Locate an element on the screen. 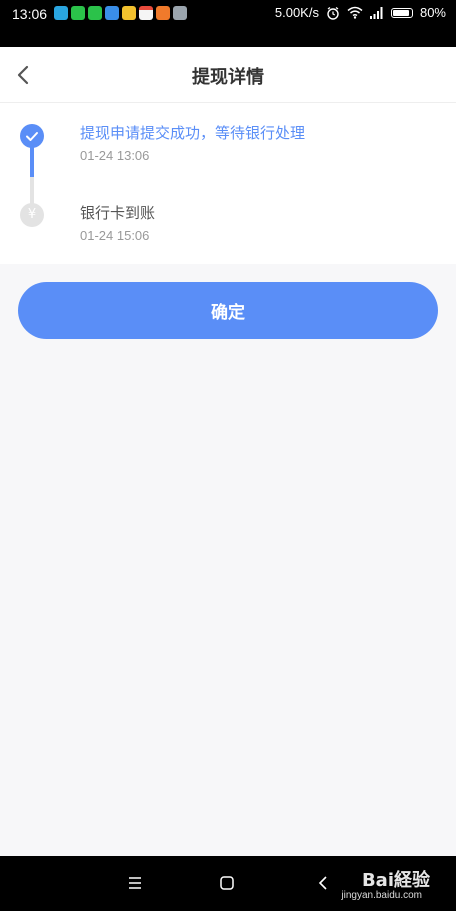  step-time: 01-24 15:06 is located at coordinates (115, 235).